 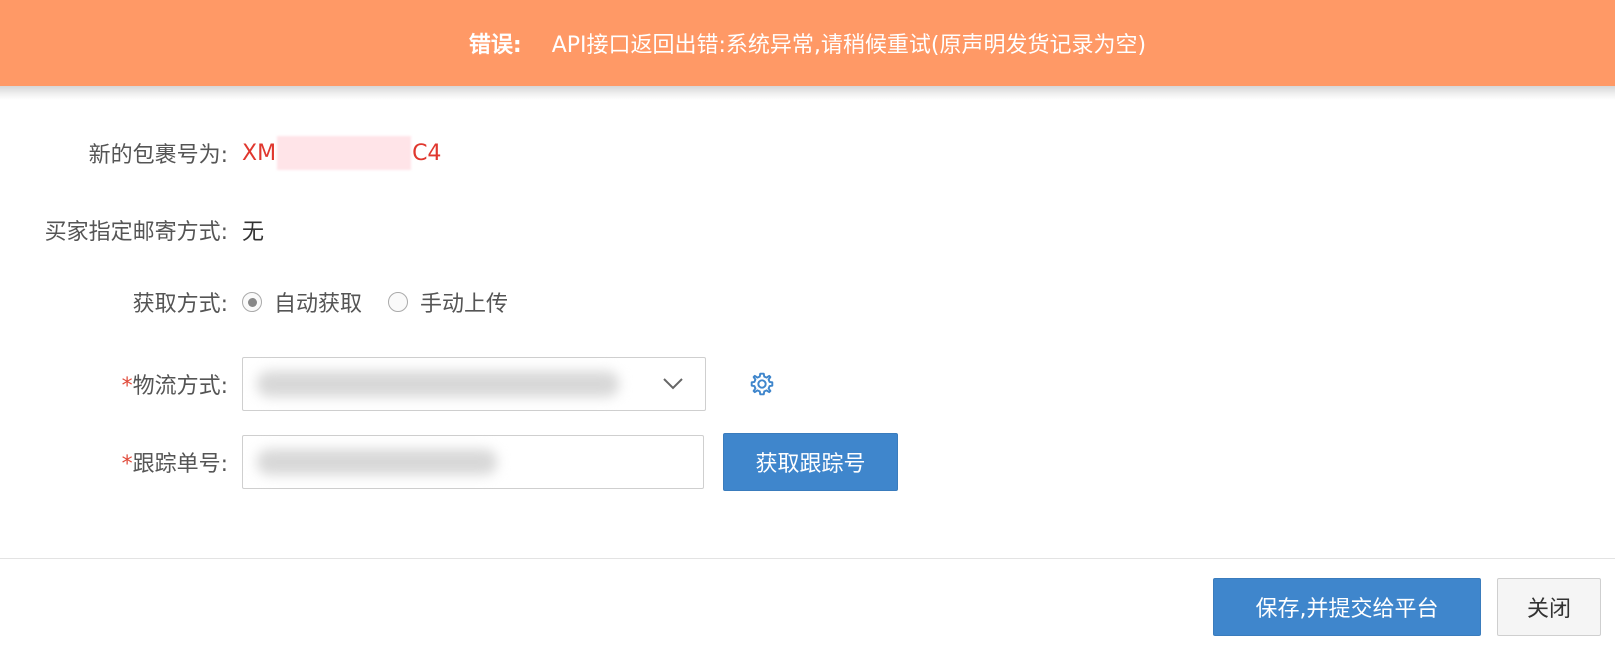 I want to click on error-label: 错误:, so click(x=495, y=45).